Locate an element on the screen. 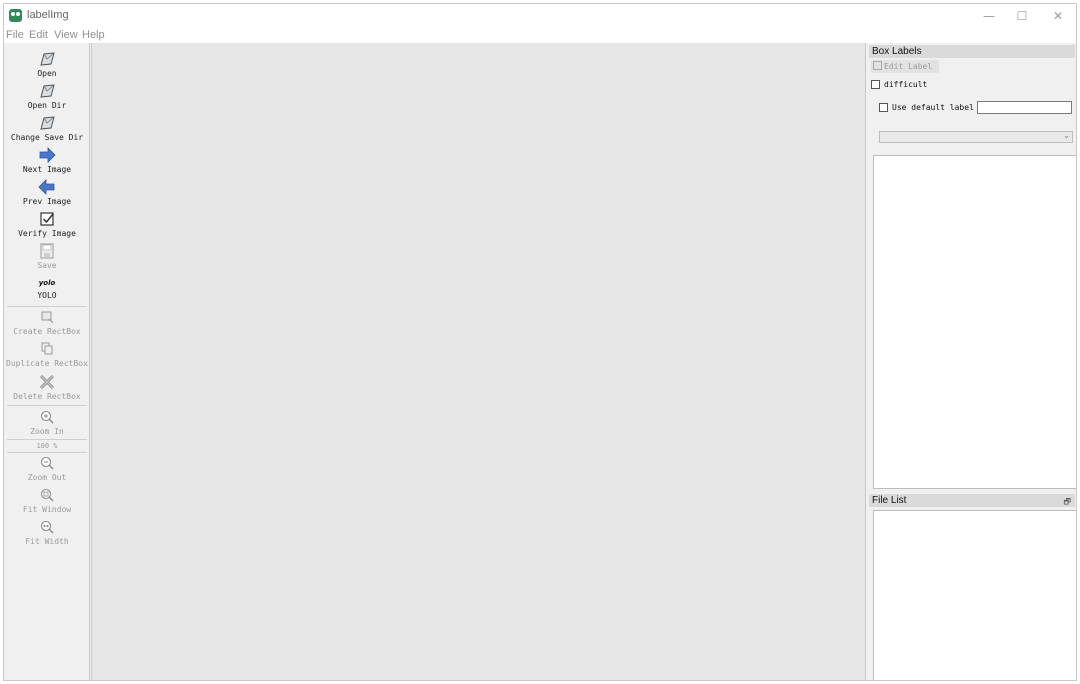 This screenshot has height=684, width=1080. create-rectbox-label: Create RectBox is located at coordinates (47, 331).